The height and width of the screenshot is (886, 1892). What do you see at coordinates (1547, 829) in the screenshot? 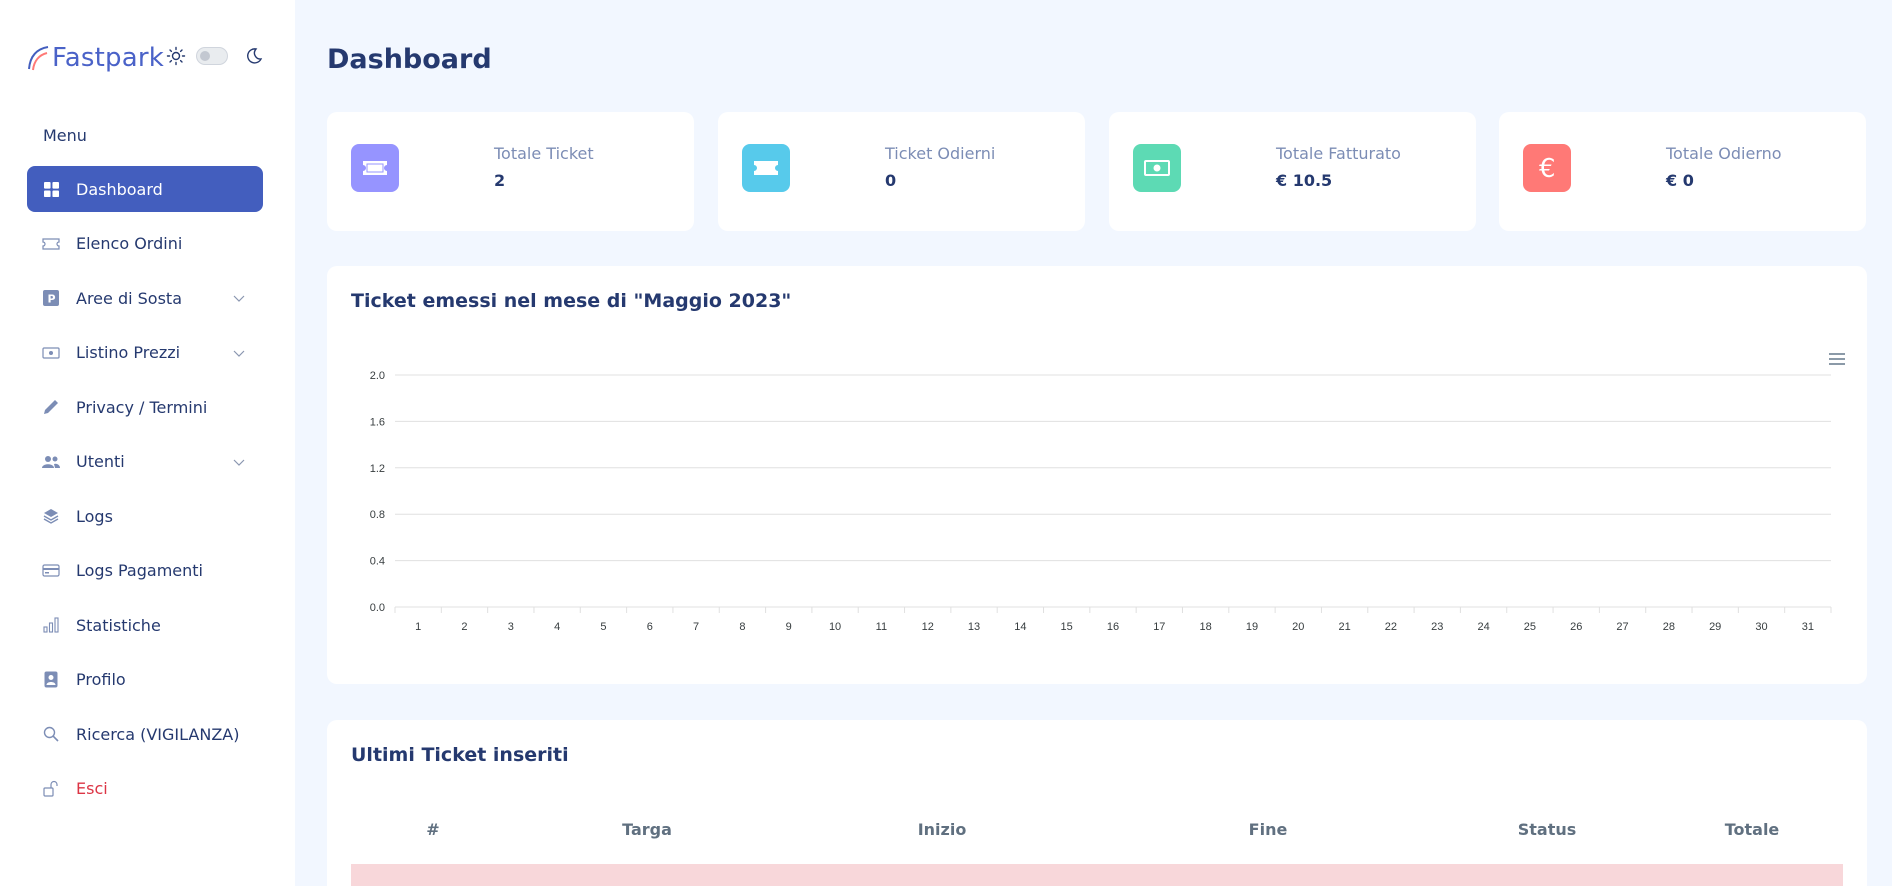
I see `column-header-status: Status` at bounding box center [1547, 829].